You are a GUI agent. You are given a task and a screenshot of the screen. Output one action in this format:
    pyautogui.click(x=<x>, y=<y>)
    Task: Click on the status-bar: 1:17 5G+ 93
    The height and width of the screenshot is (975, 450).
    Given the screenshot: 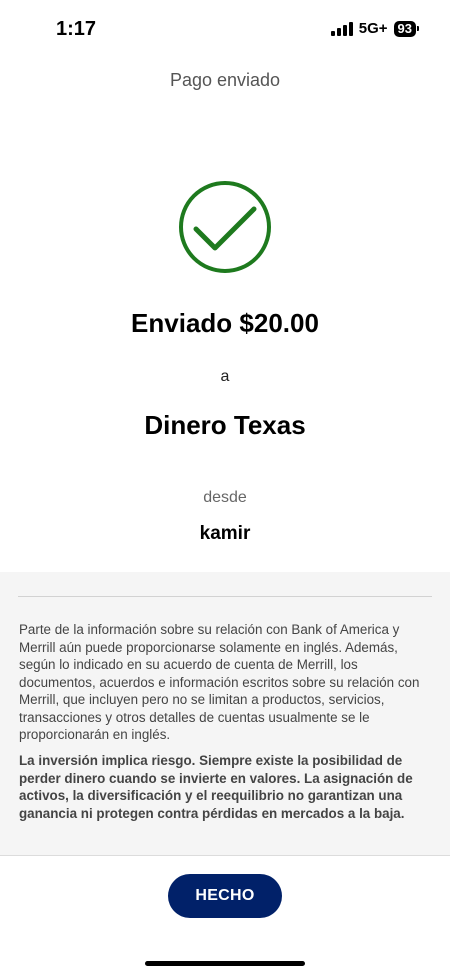 What is the action you would take?
    pyautogui.click(x=225, y=28)
    